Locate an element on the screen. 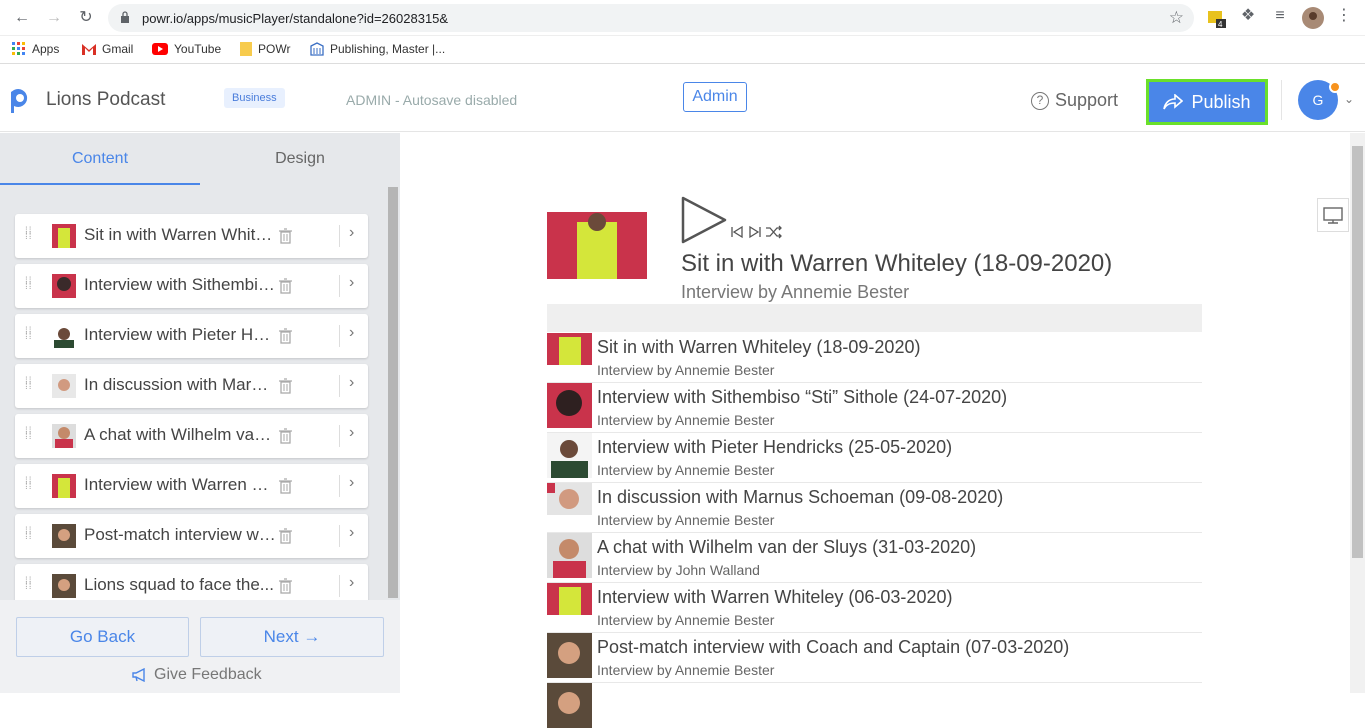 The image size is (1365, 728). next-button: Next → is located at coordinates (292, 637).